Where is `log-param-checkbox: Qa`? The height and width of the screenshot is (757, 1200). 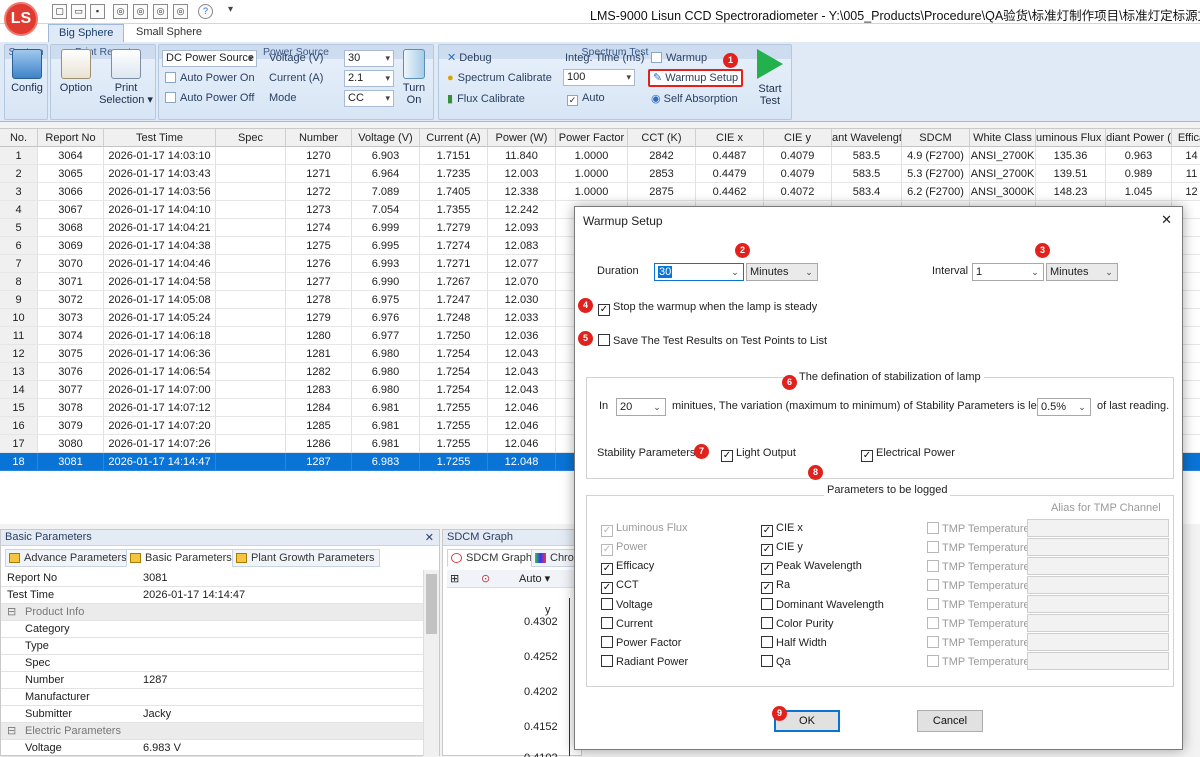
log-param-checkbox: Qa is located at coordinates (776, 661).